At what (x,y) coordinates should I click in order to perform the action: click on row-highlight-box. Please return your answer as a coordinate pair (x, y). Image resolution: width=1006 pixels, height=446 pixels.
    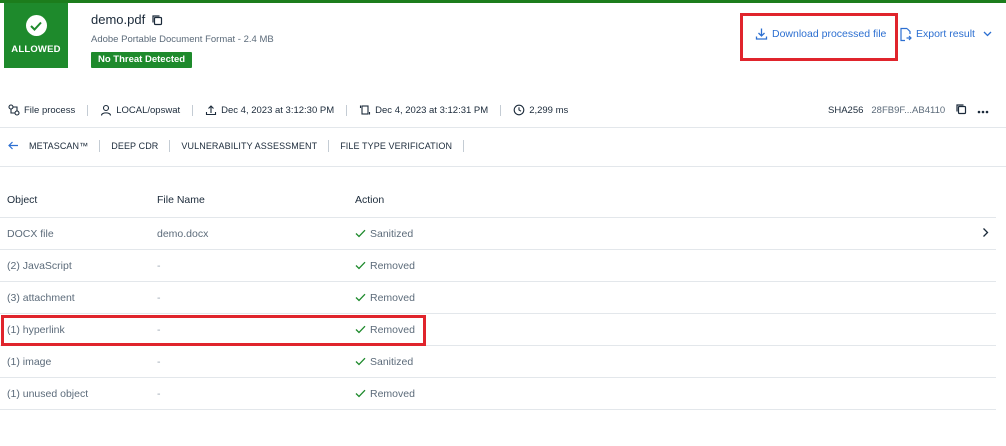
    Looking at the image, I should click on (213, 330).